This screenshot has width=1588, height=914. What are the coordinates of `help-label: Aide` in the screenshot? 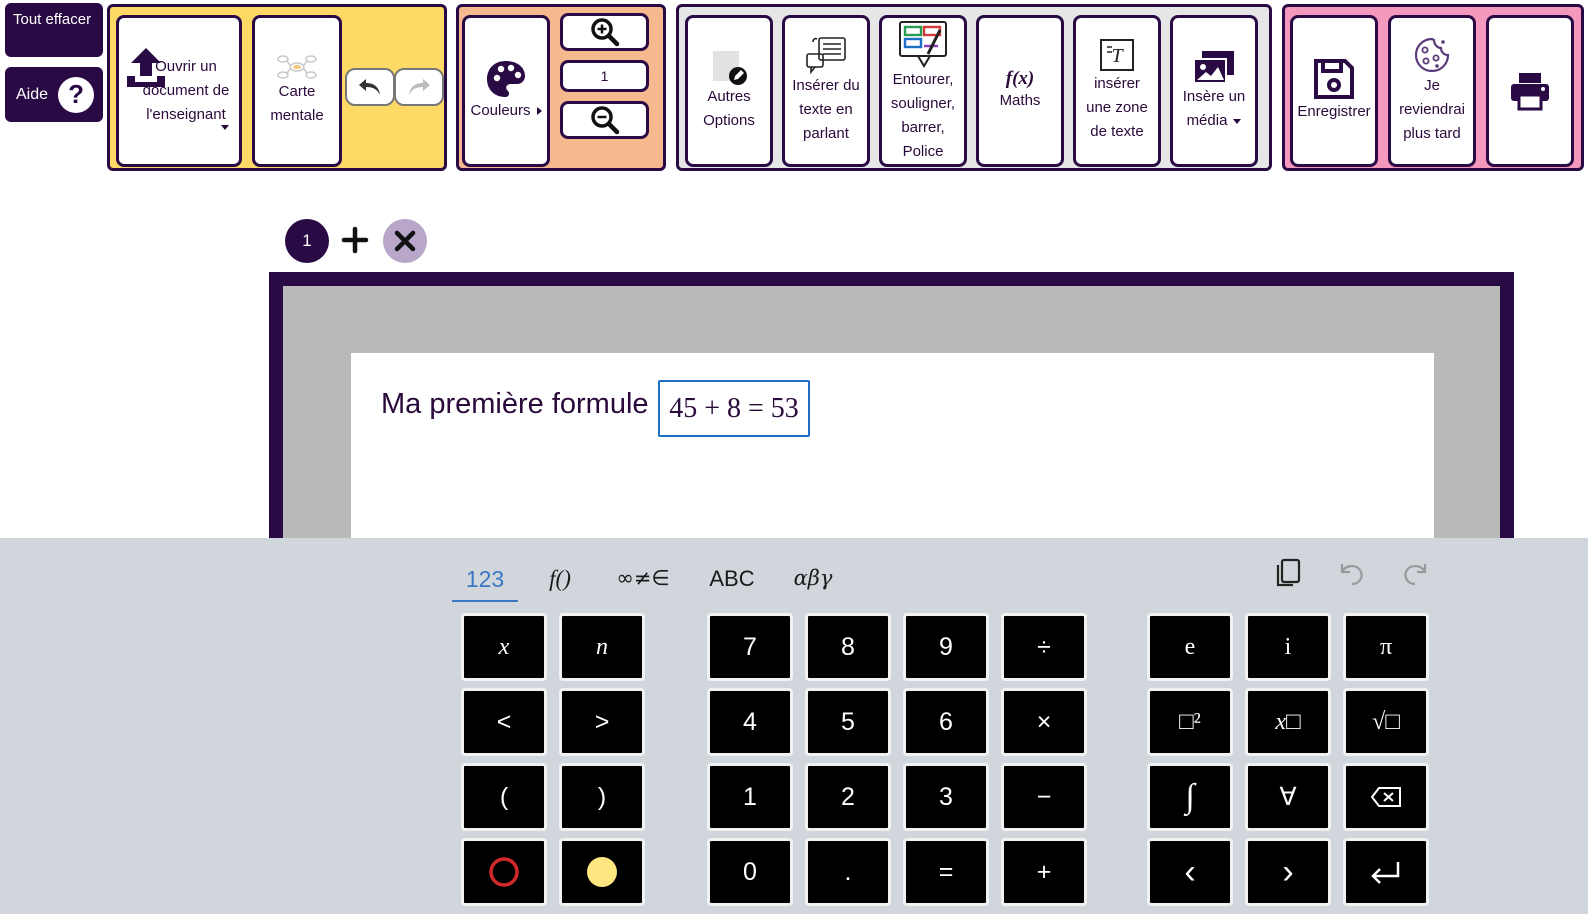 It's located at (32, 94).